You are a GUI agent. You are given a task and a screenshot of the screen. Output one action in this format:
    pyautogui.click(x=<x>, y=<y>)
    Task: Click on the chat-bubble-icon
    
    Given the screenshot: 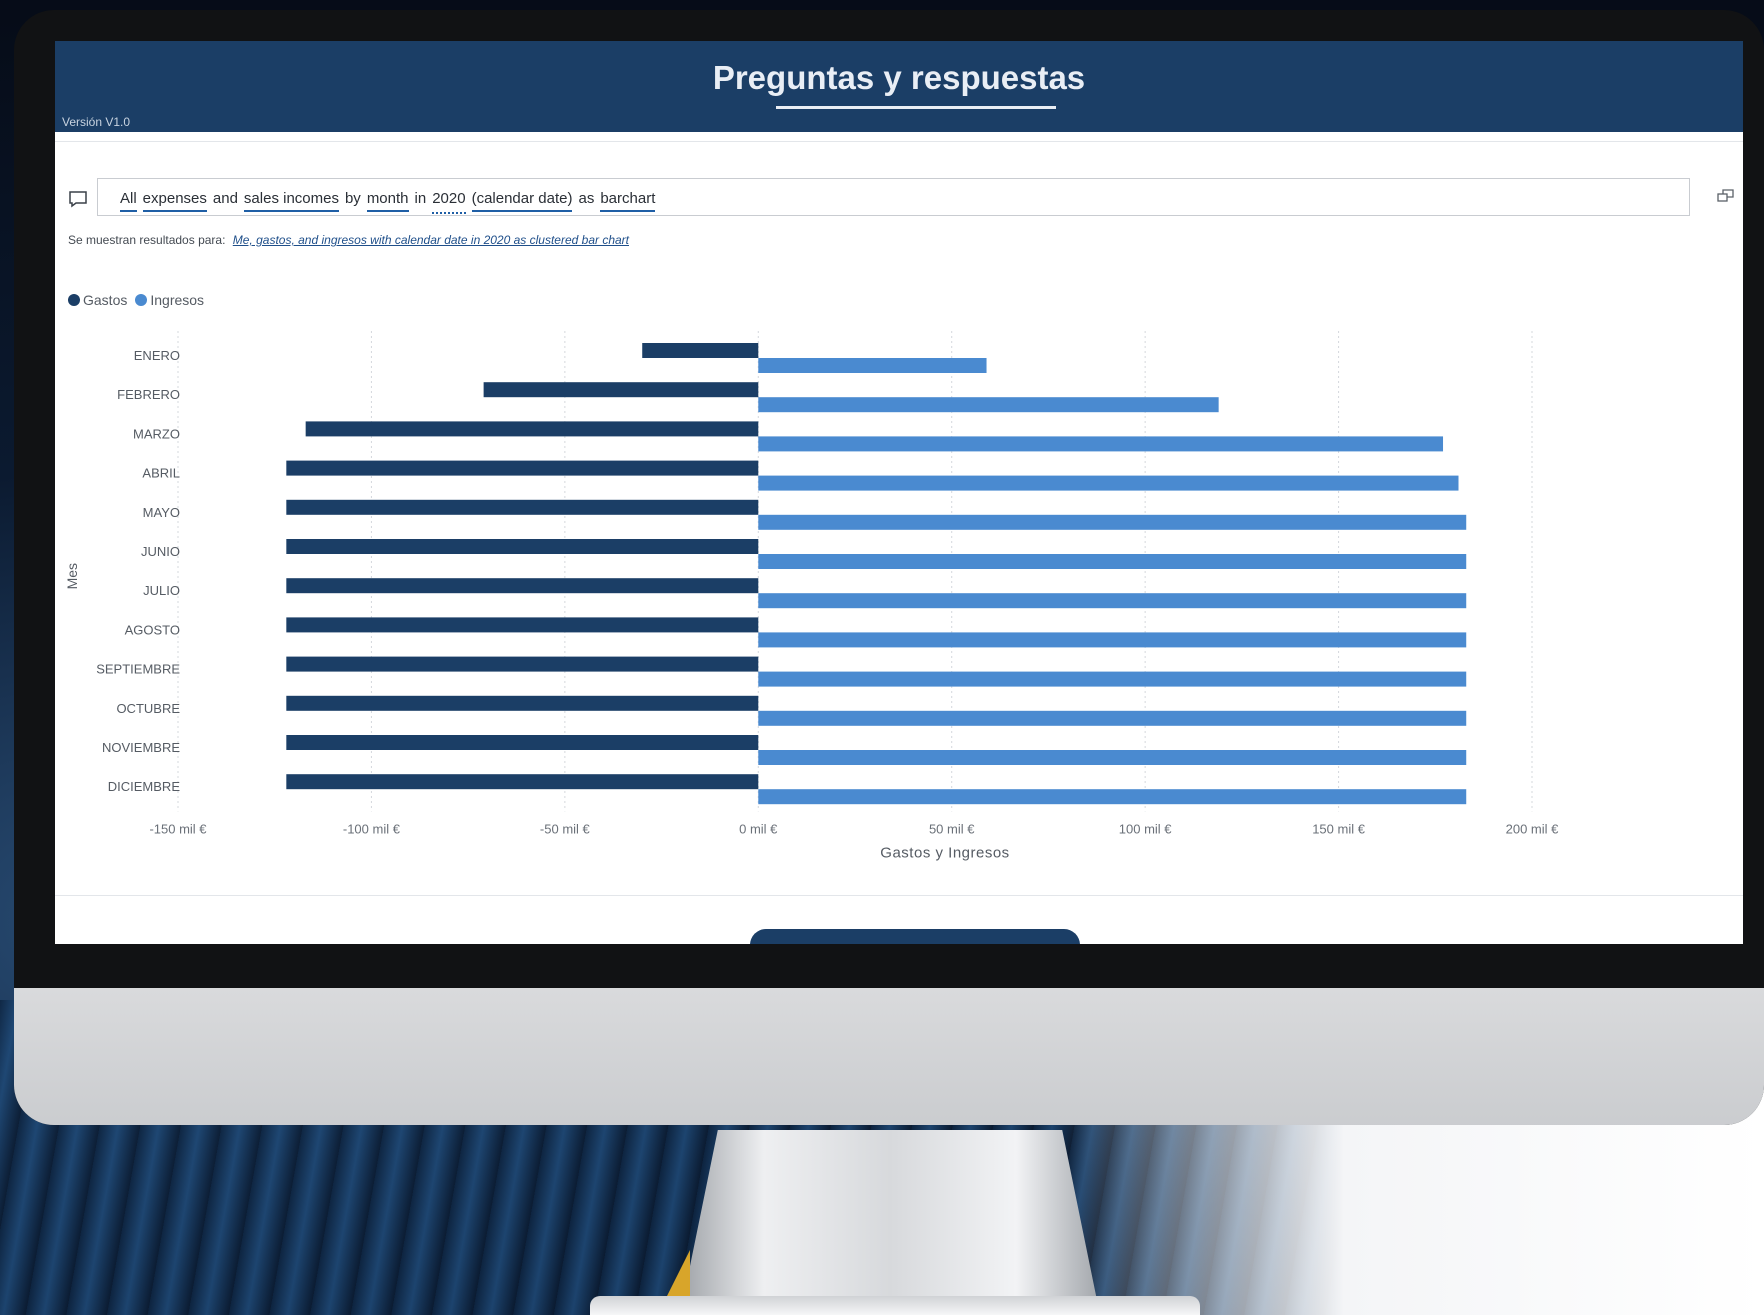 What is the action you would take?
    pyautogui.click(x=78, y=199)
    